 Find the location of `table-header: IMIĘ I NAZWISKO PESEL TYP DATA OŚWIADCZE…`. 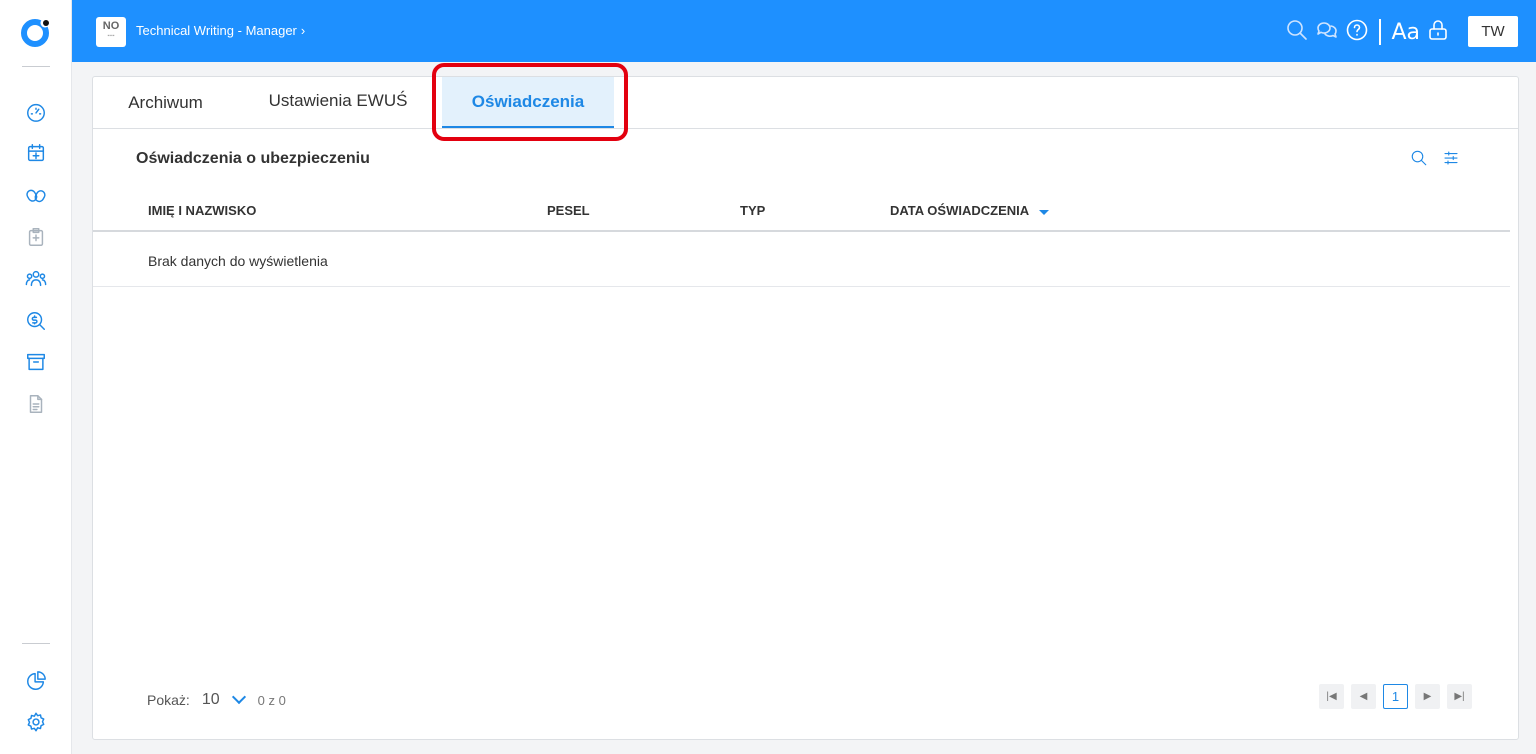

table-header: IMIĘ I NAZWISKO PESEL TYP DATA OŚWIADCZE… is located at coordinates (801, 213).